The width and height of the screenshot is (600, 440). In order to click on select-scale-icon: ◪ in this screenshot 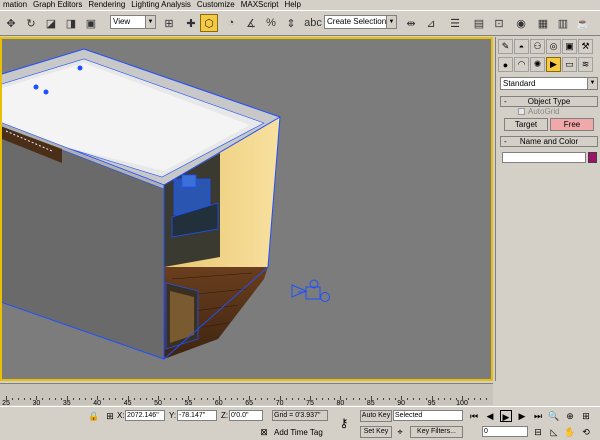, I will do `click(51, 23)`.